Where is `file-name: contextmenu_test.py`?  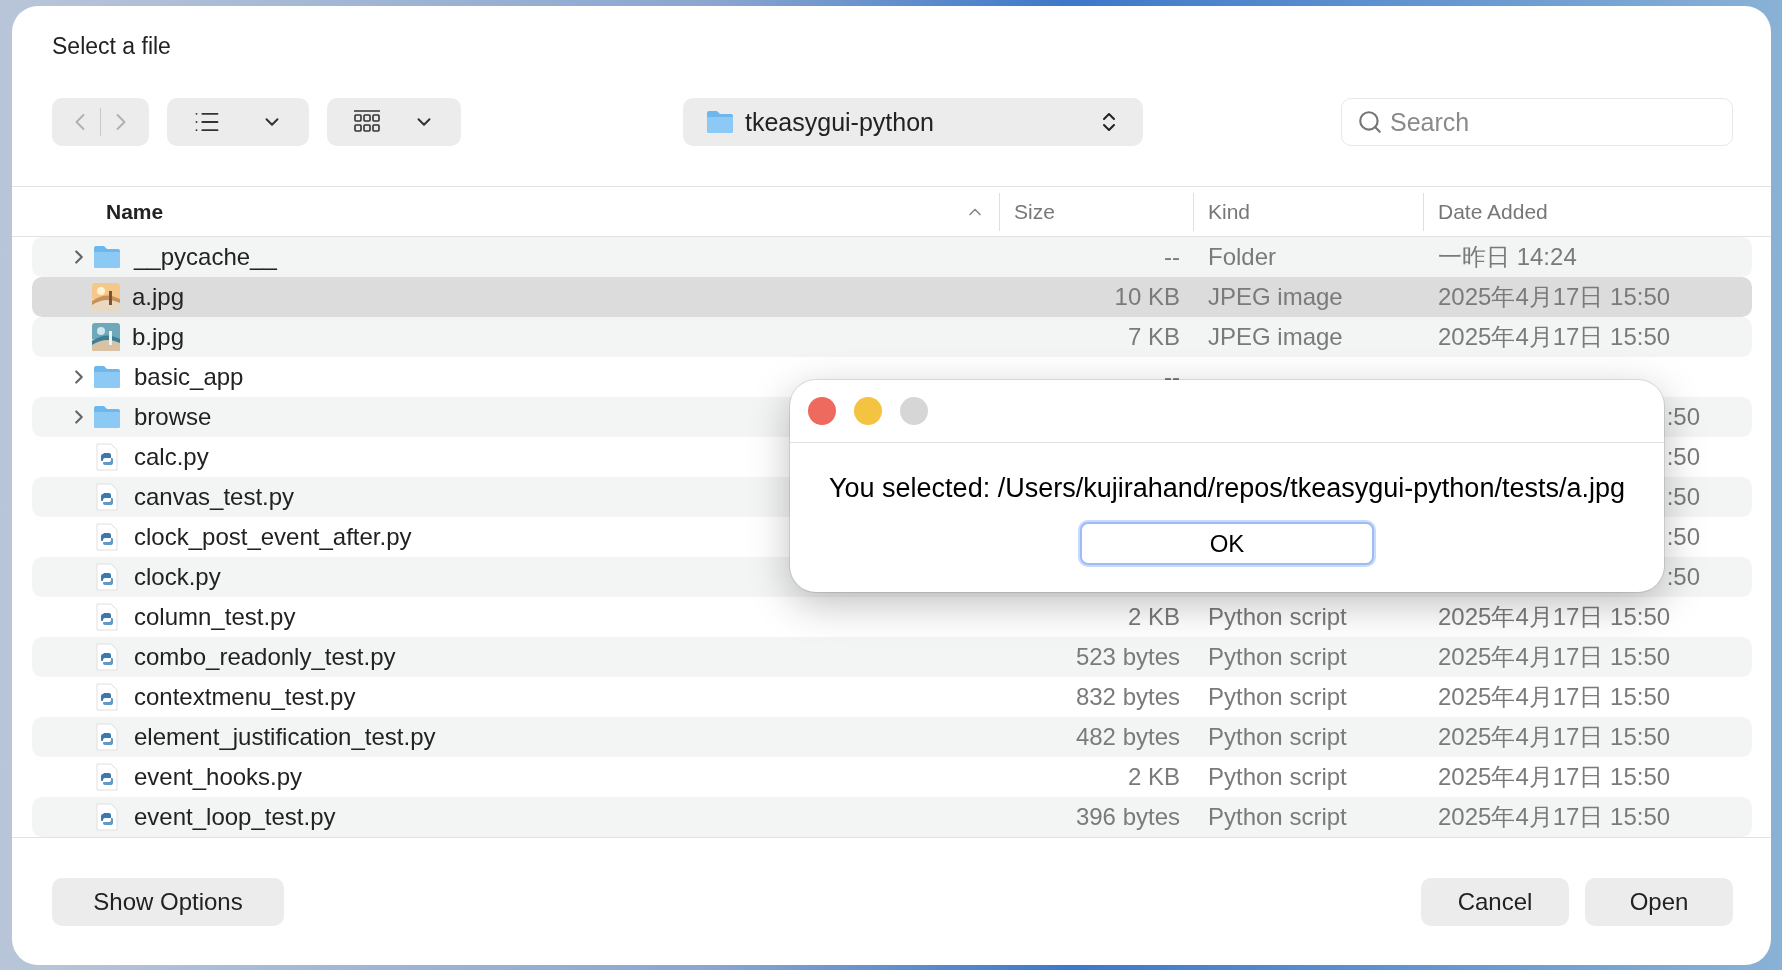
file-name: contextmenu_test.py is located at coordinates (245, 697).